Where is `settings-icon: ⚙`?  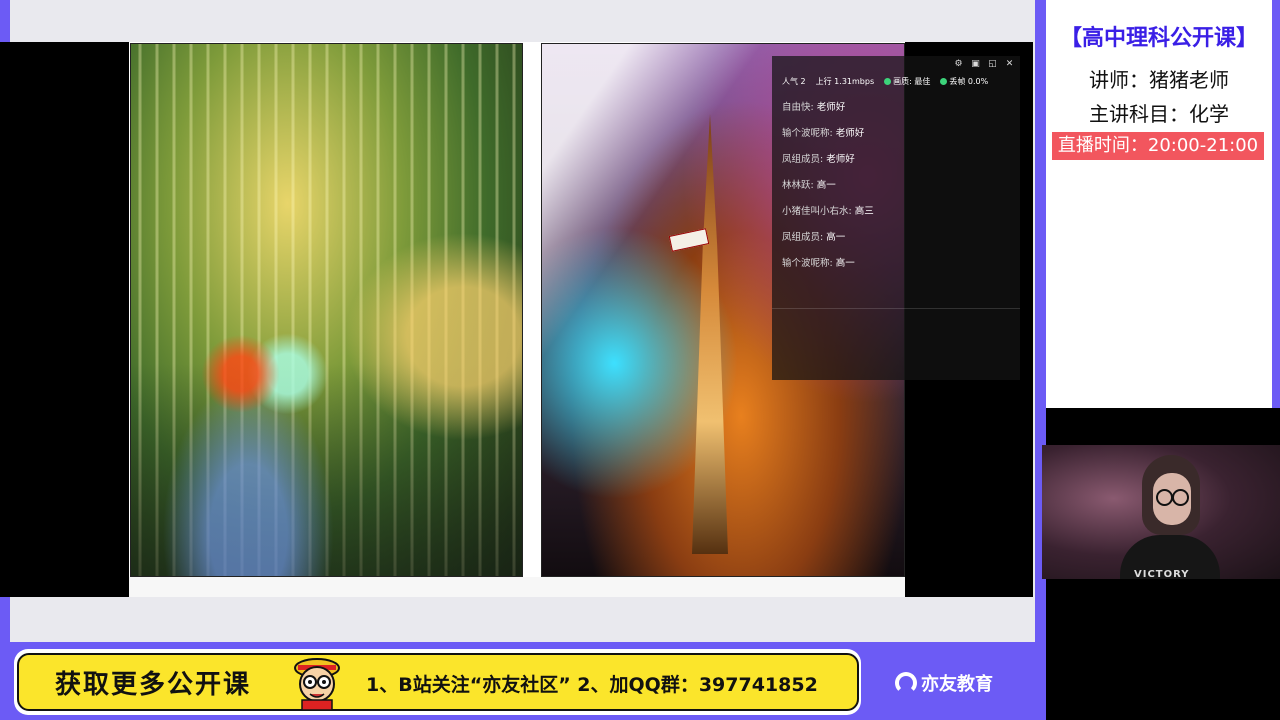 settings-icon: ⚙ is located at coordinates (958, 64).